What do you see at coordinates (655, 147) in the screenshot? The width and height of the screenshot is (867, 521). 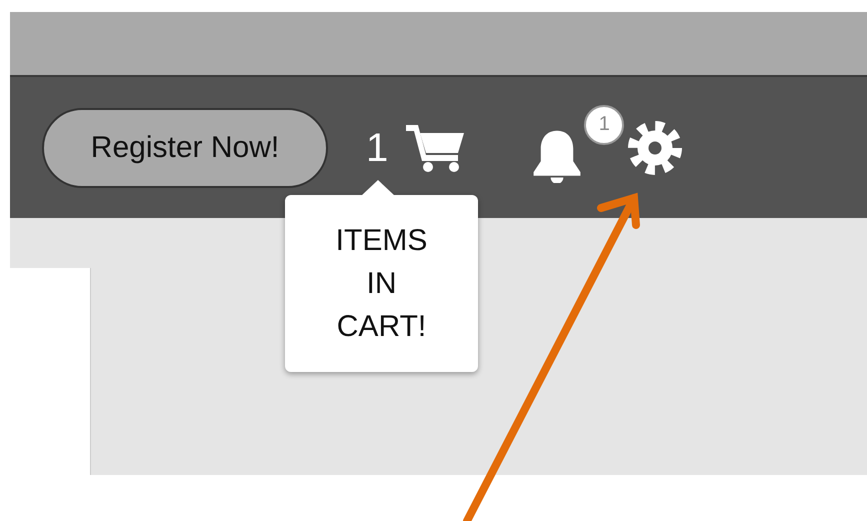 I see `settings-icon` at bounding box center [655, 147].